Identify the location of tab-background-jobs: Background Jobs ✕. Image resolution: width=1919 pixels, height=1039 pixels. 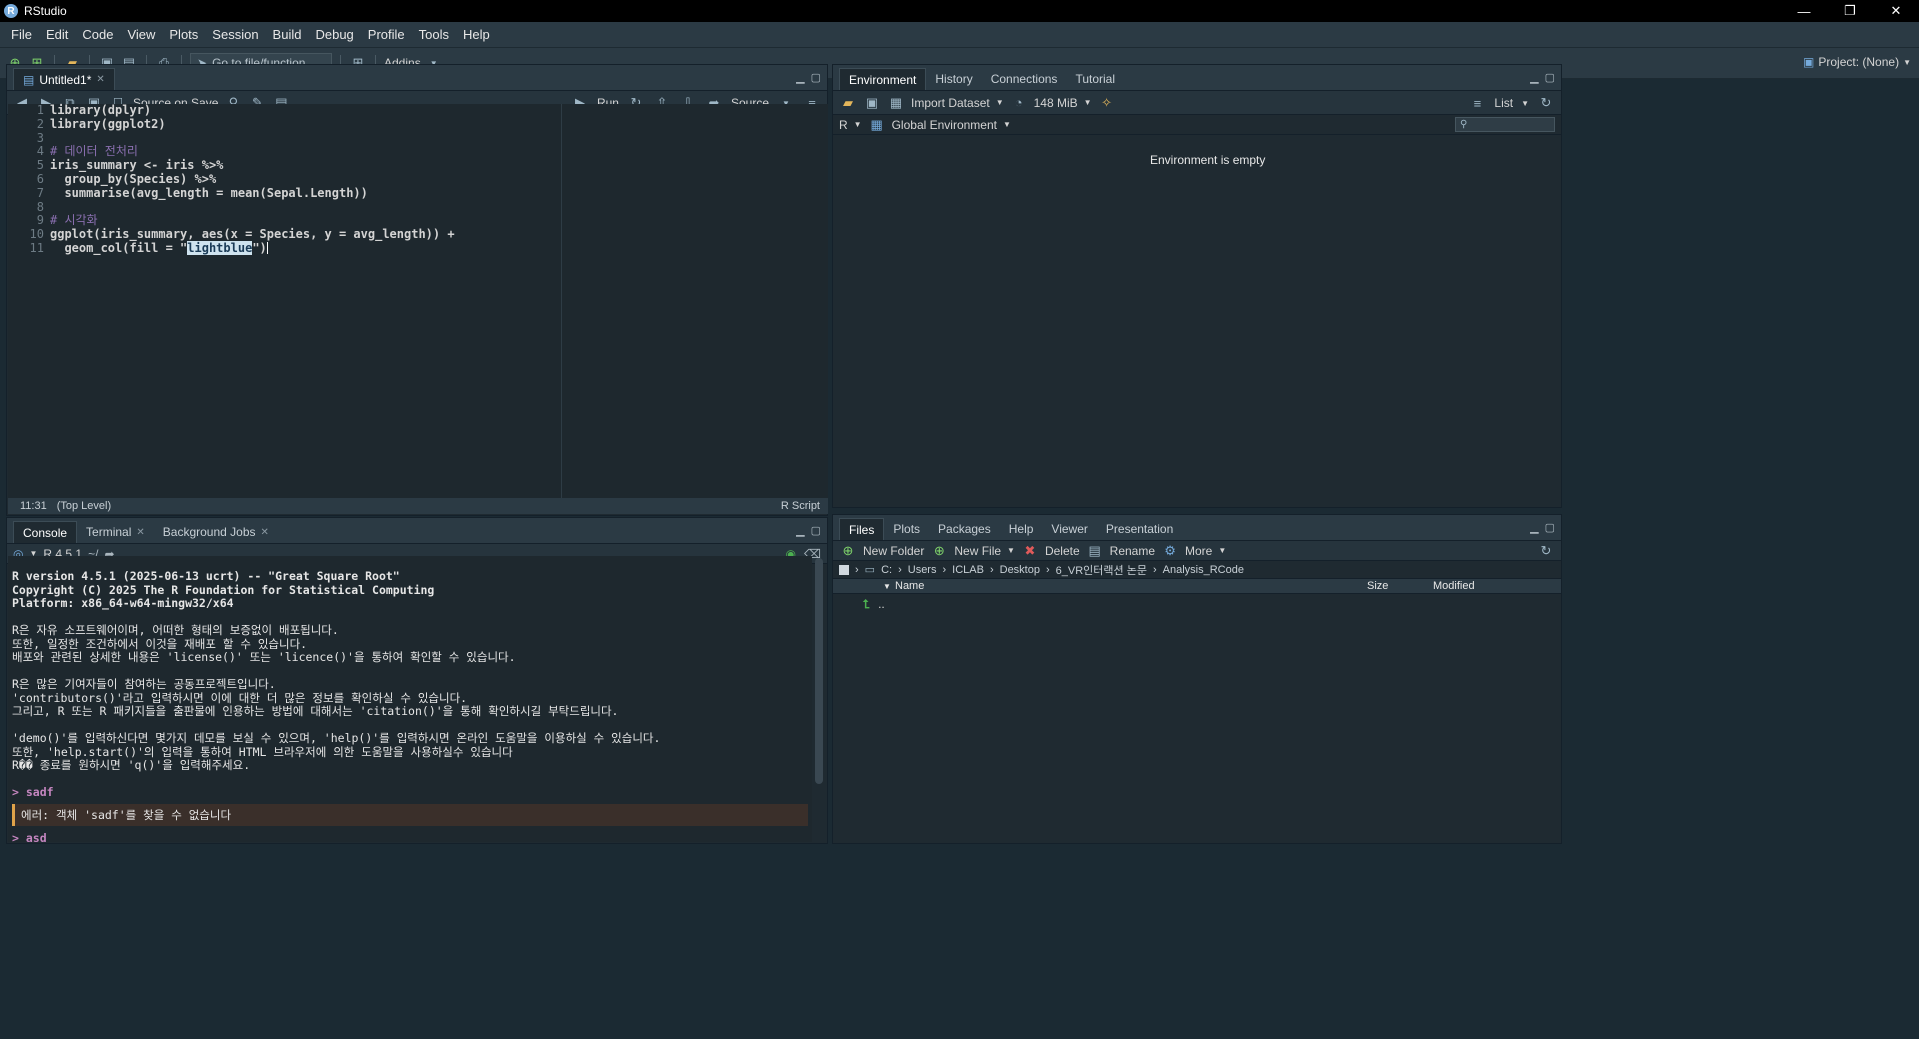
(216, 532).